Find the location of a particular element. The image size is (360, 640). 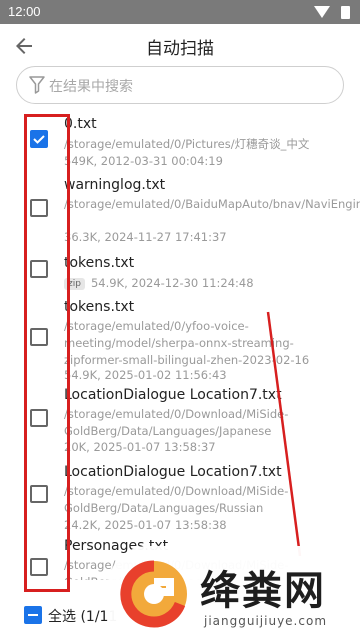

battery-icon is located at coordinates (345, 12).